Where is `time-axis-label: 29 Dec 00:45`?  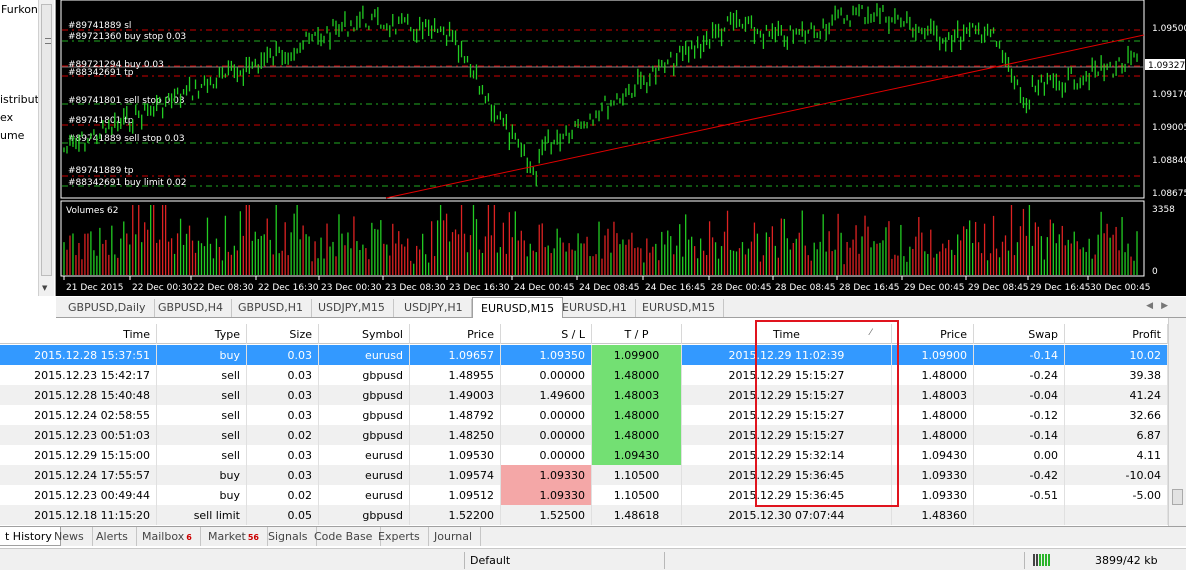 time-axis-label: 29 Dec 00:45 is located at coordinates (934, 288).